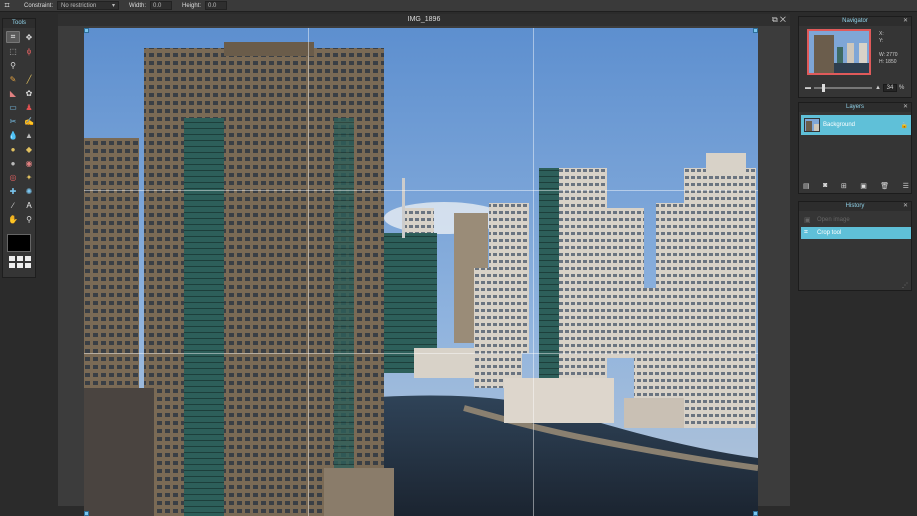 This screenshot has width=917, height=516. Describe the element at coordinates (29, 163) in the screenshot. I see `red-eye-icon: ◉` at that location.